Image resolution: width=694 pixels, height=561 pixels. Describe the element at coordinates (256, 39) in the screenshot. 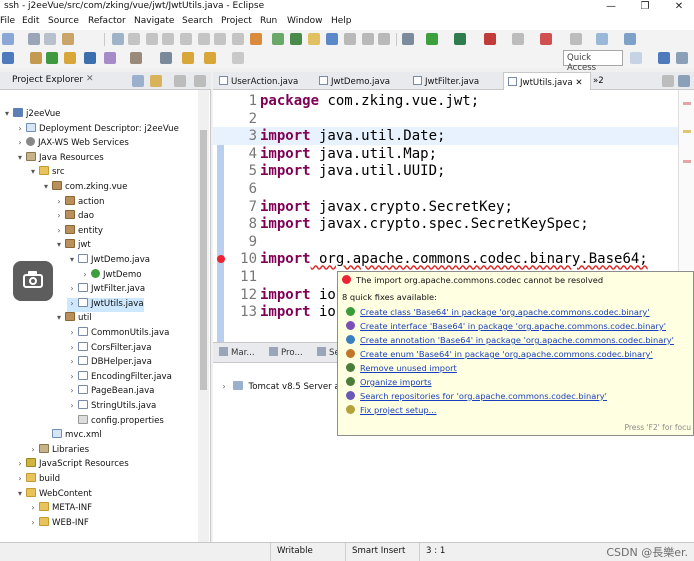

I see `drop-to-frame-icon` at that location.